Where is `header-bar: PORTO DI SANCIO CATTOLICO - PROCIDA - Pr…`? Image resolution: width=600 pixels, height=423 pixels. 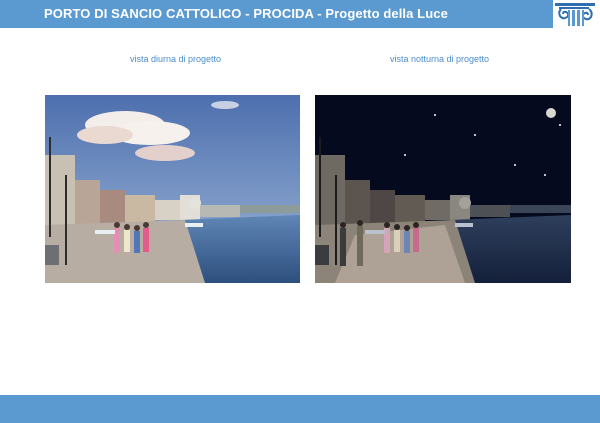
header-bar: PORTO DI SANCIO CATTOLICO - PROCIDA - Pr… is located at coordinates (300, 14).